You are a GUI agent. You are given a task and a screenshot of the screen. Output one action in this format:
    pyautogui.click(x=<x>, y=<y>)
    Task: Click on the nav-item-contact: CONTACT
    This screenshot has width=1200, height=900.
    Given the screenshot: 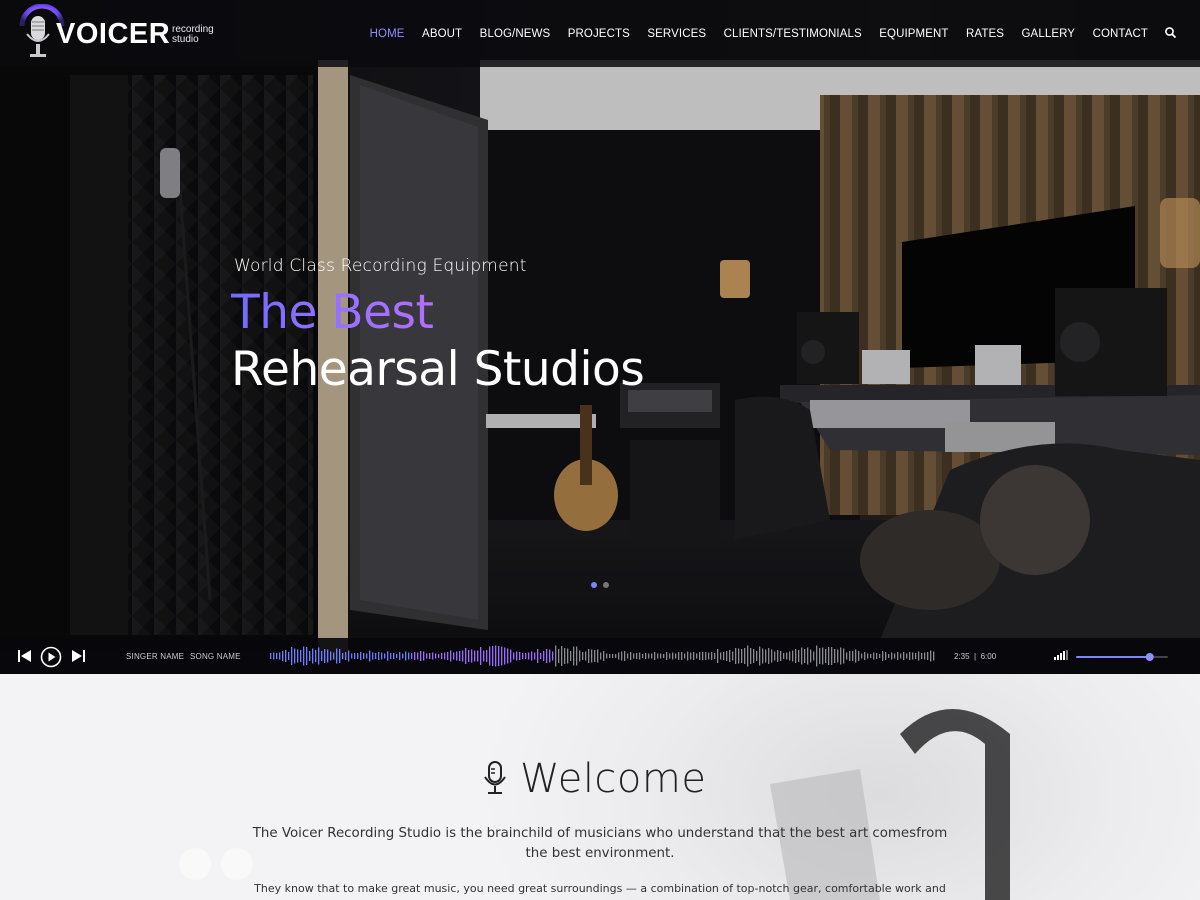 What is the action you would take?
    pyautogui.click(x=1120, y=34)
    